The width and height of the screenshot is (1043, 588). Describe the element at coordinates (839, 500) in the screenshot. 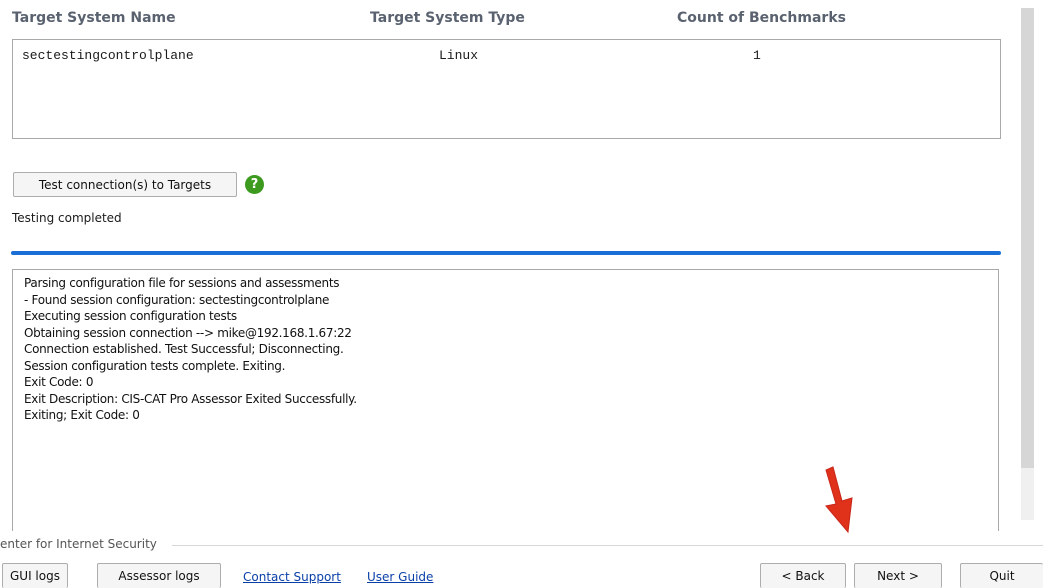

I see `annotation-arrow-icon` at that location.